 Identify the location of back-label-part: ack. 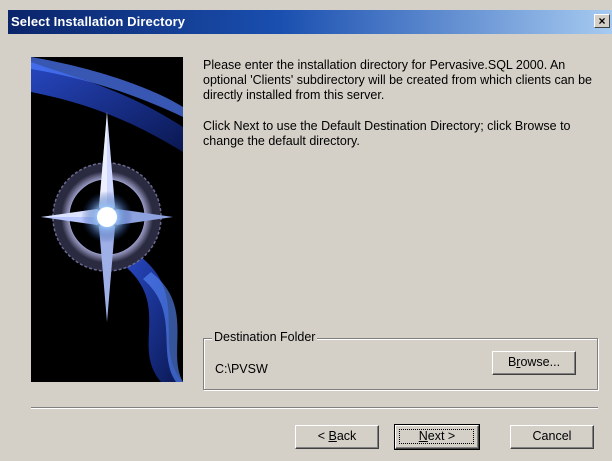
(346, 436).